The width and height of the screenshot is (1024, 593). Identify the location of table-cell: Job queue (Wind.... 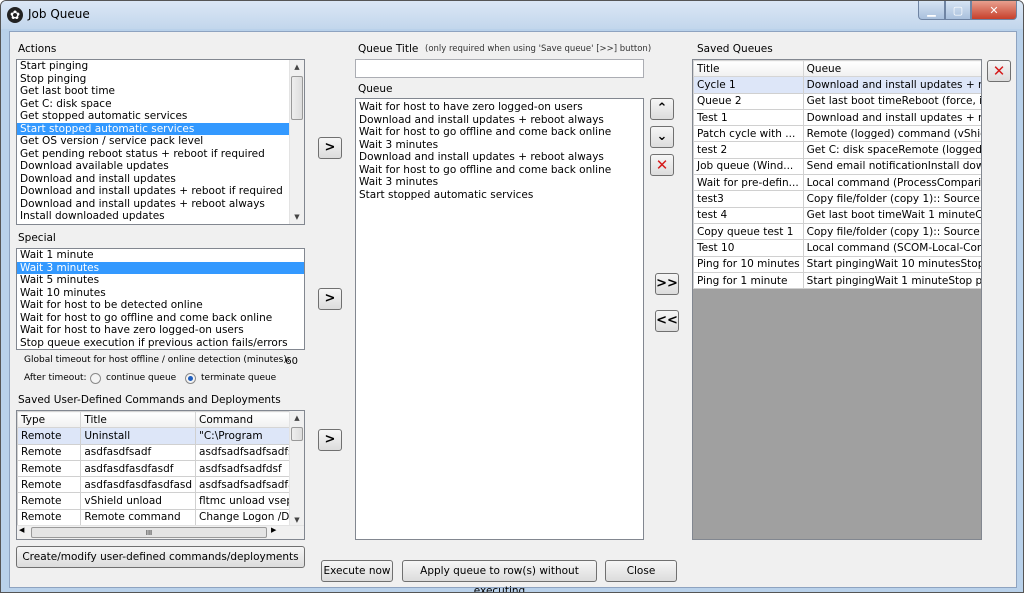
(748, 166).